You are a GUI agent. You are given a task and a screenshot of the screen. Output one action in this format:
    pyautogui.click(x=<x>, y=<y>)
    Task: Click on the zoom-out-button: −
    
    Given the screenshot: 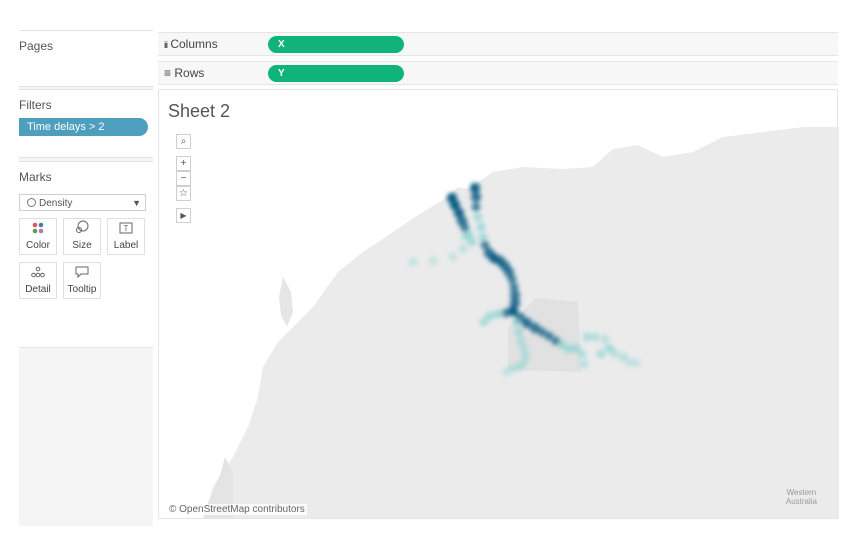 What is the action you would take?
    pyautogui.click(x=183, y=178)
    